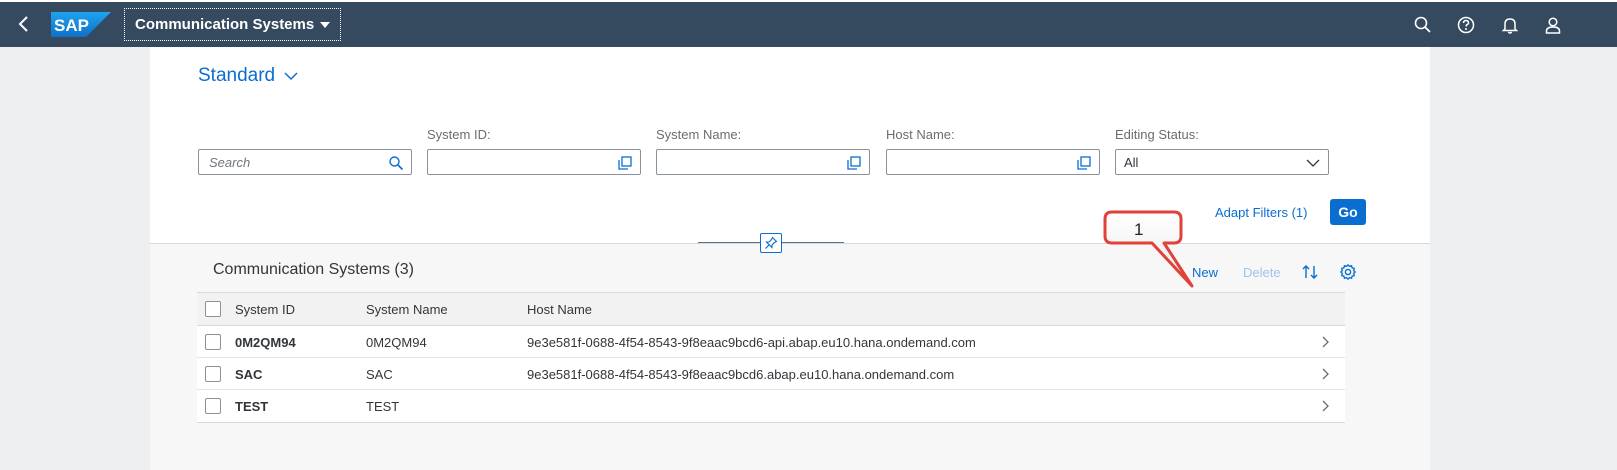  I want to click on select-all-checkbox, so click(213, 309).